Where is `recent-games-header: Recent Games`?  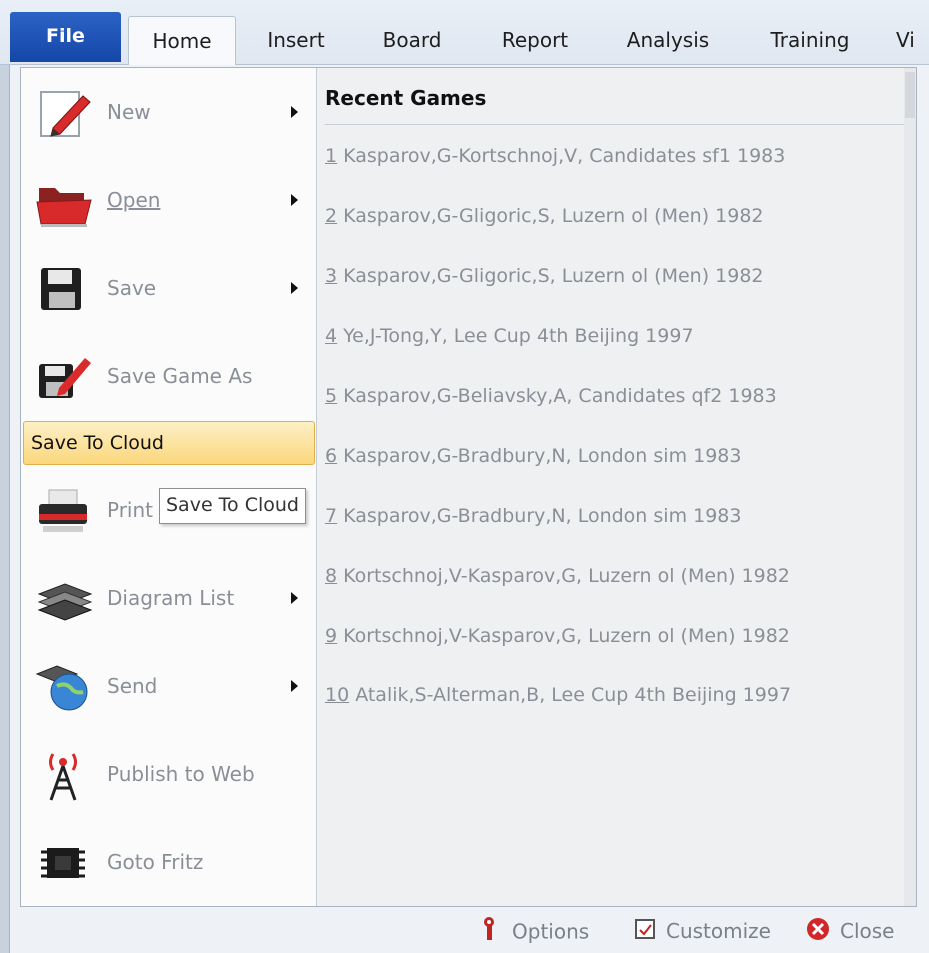 recent-games-header: Recent Games is located at coordinates (617, 96).